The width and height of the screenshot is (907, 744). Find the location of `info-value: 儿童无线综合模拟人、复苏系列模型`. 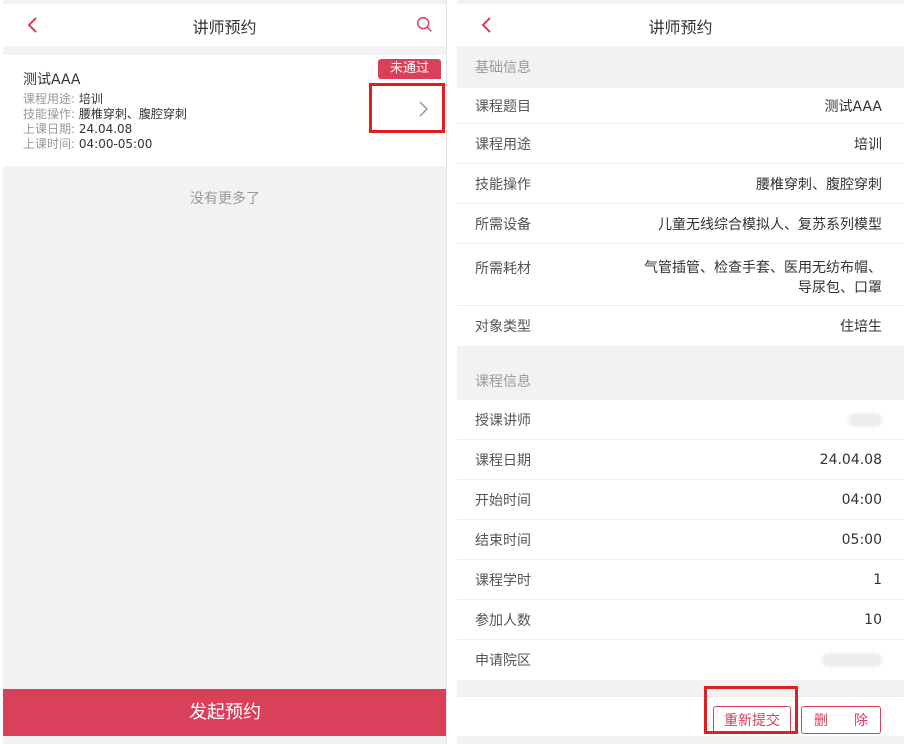

info-value: 儿童无线综合模拟人、复苏系列模型 is located at coordinates (770, 224).